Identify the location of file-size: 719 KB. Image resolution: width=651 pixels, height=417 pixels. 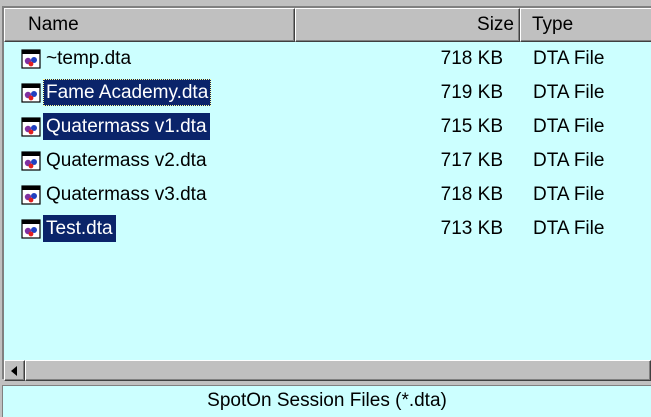
(471, 92).